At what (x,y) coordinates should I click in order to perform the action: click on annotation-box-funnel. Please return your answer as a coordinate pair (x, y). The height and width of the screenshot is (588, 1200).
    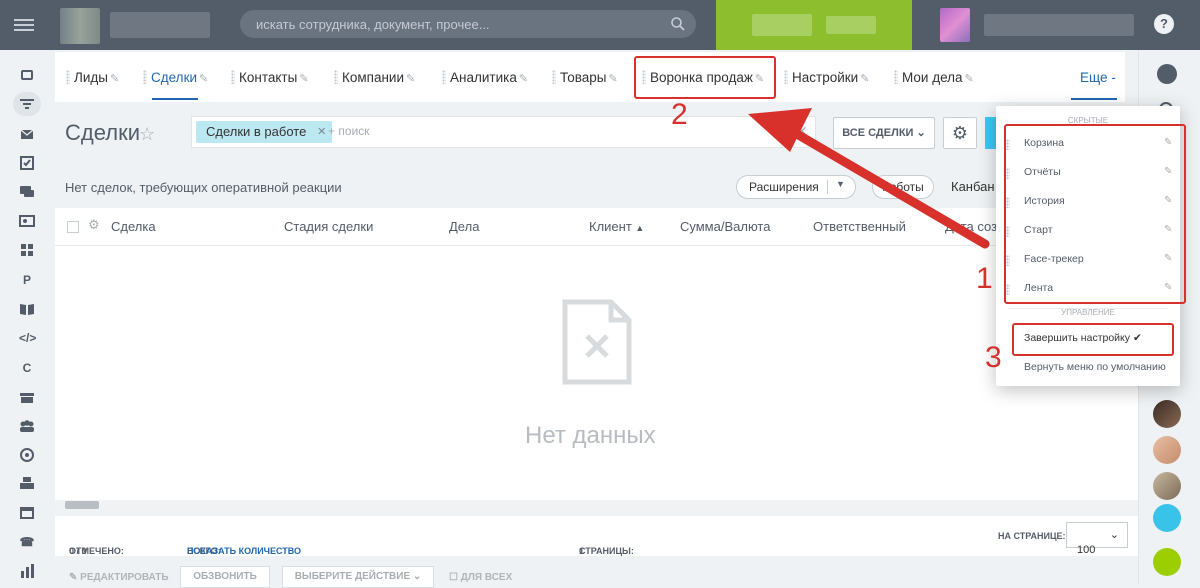
    Looking at the image, I should click on (705, 77).